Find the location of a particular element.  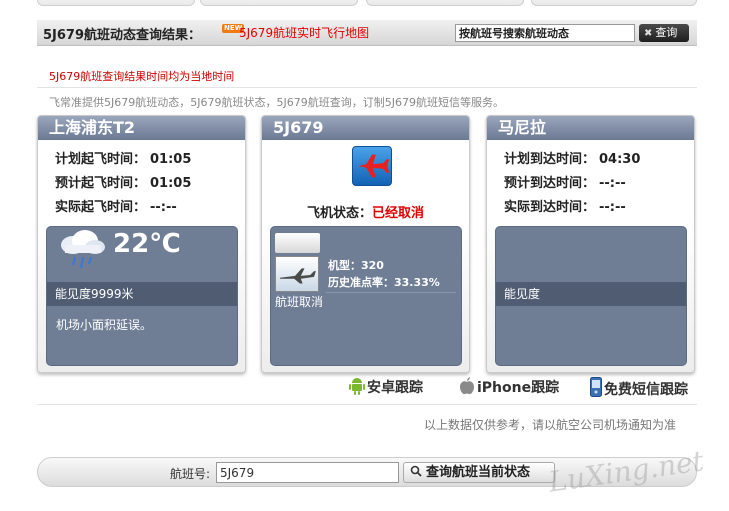

query-status-button: 查询航班当前状态 is located at coordinates (479, 472).